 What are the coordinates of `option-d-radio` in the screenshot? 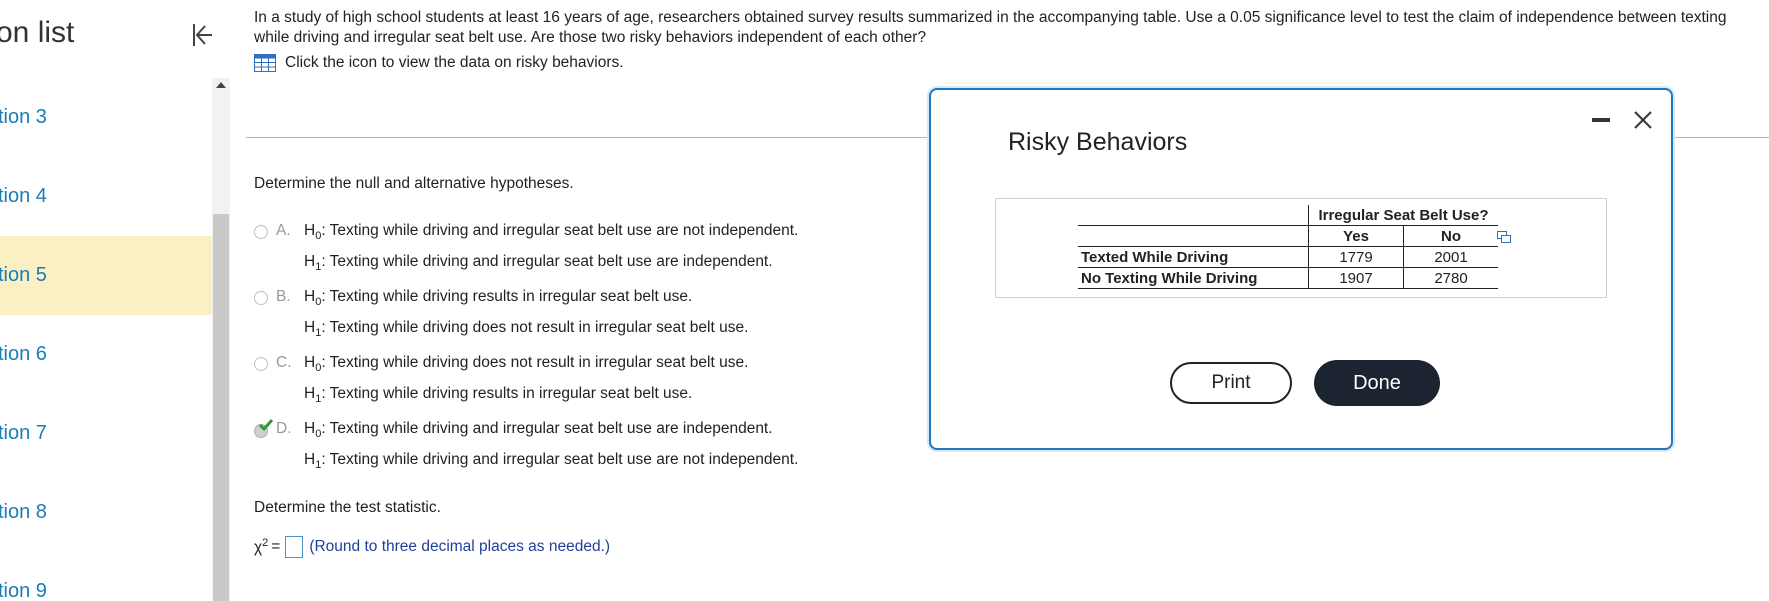 It's located at (264, 428).